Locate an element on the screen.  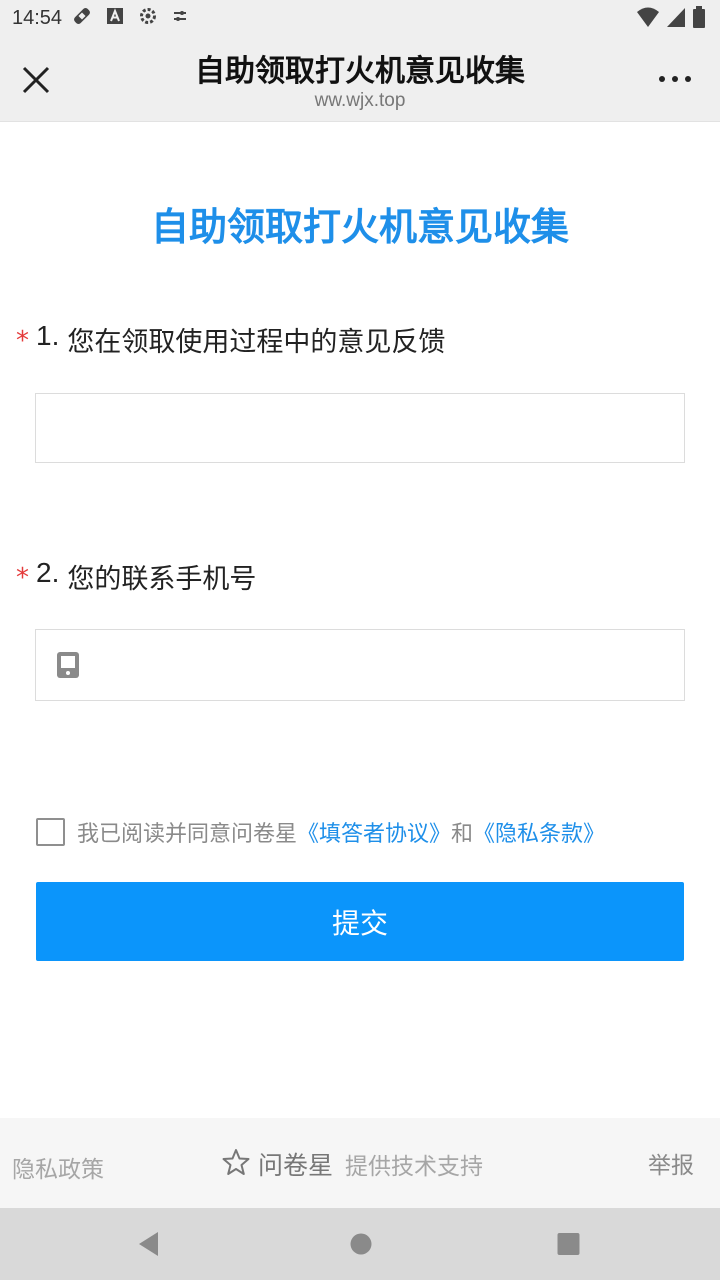
question-number: 1. is located at coordinates (48, 335).